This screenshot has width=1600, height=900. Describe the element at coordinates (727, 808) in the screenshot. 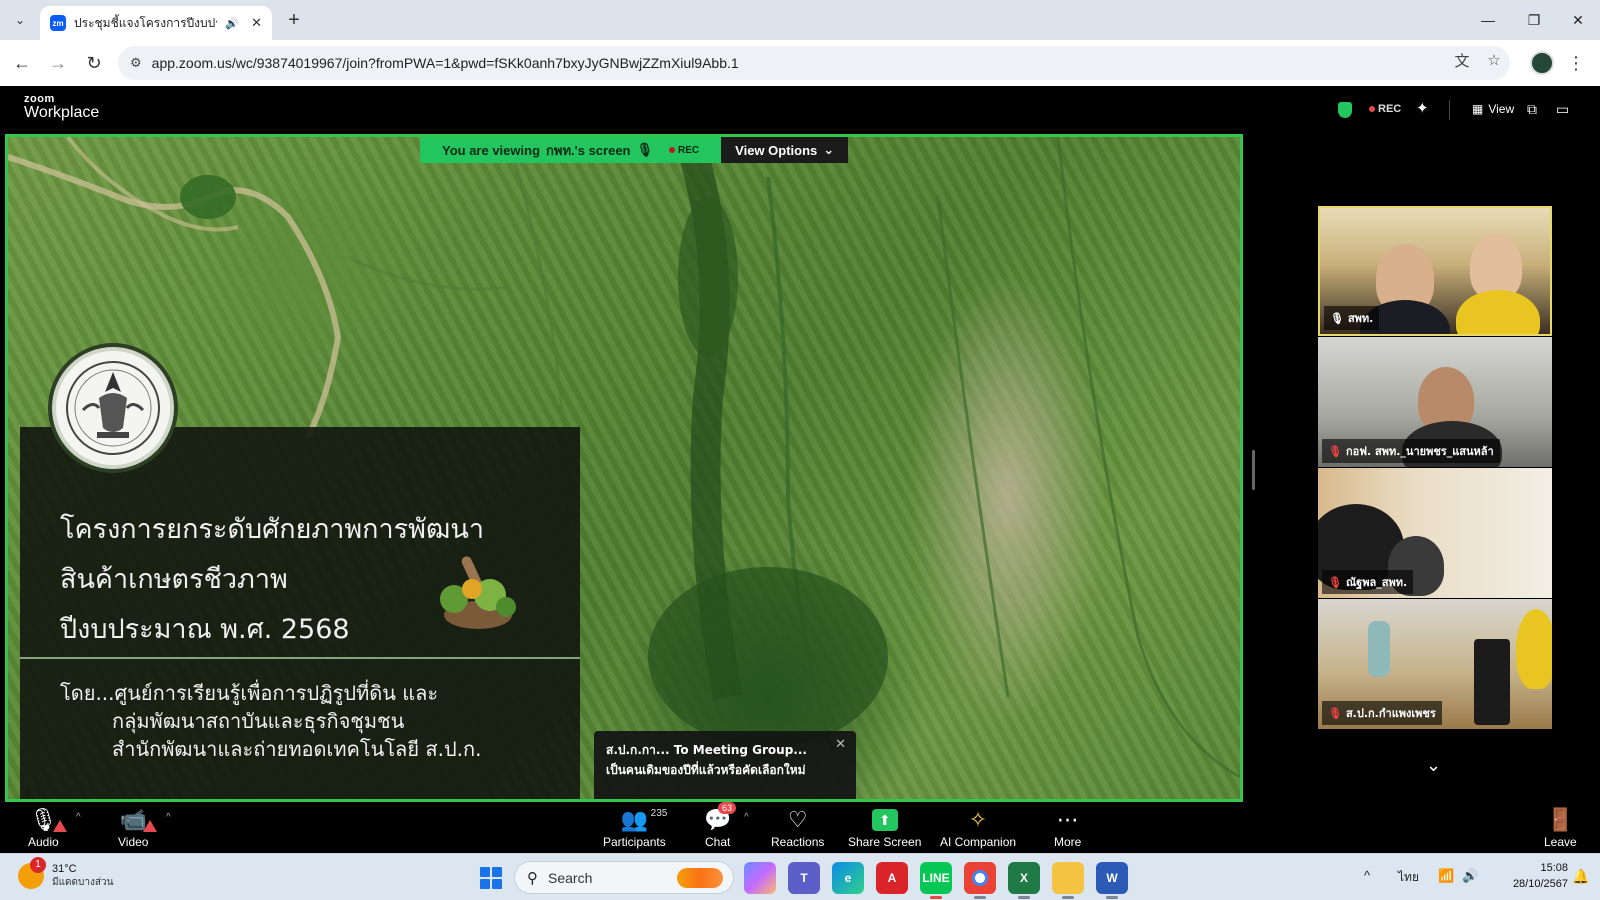

I see `chat-unread-badge: 63` at that location.